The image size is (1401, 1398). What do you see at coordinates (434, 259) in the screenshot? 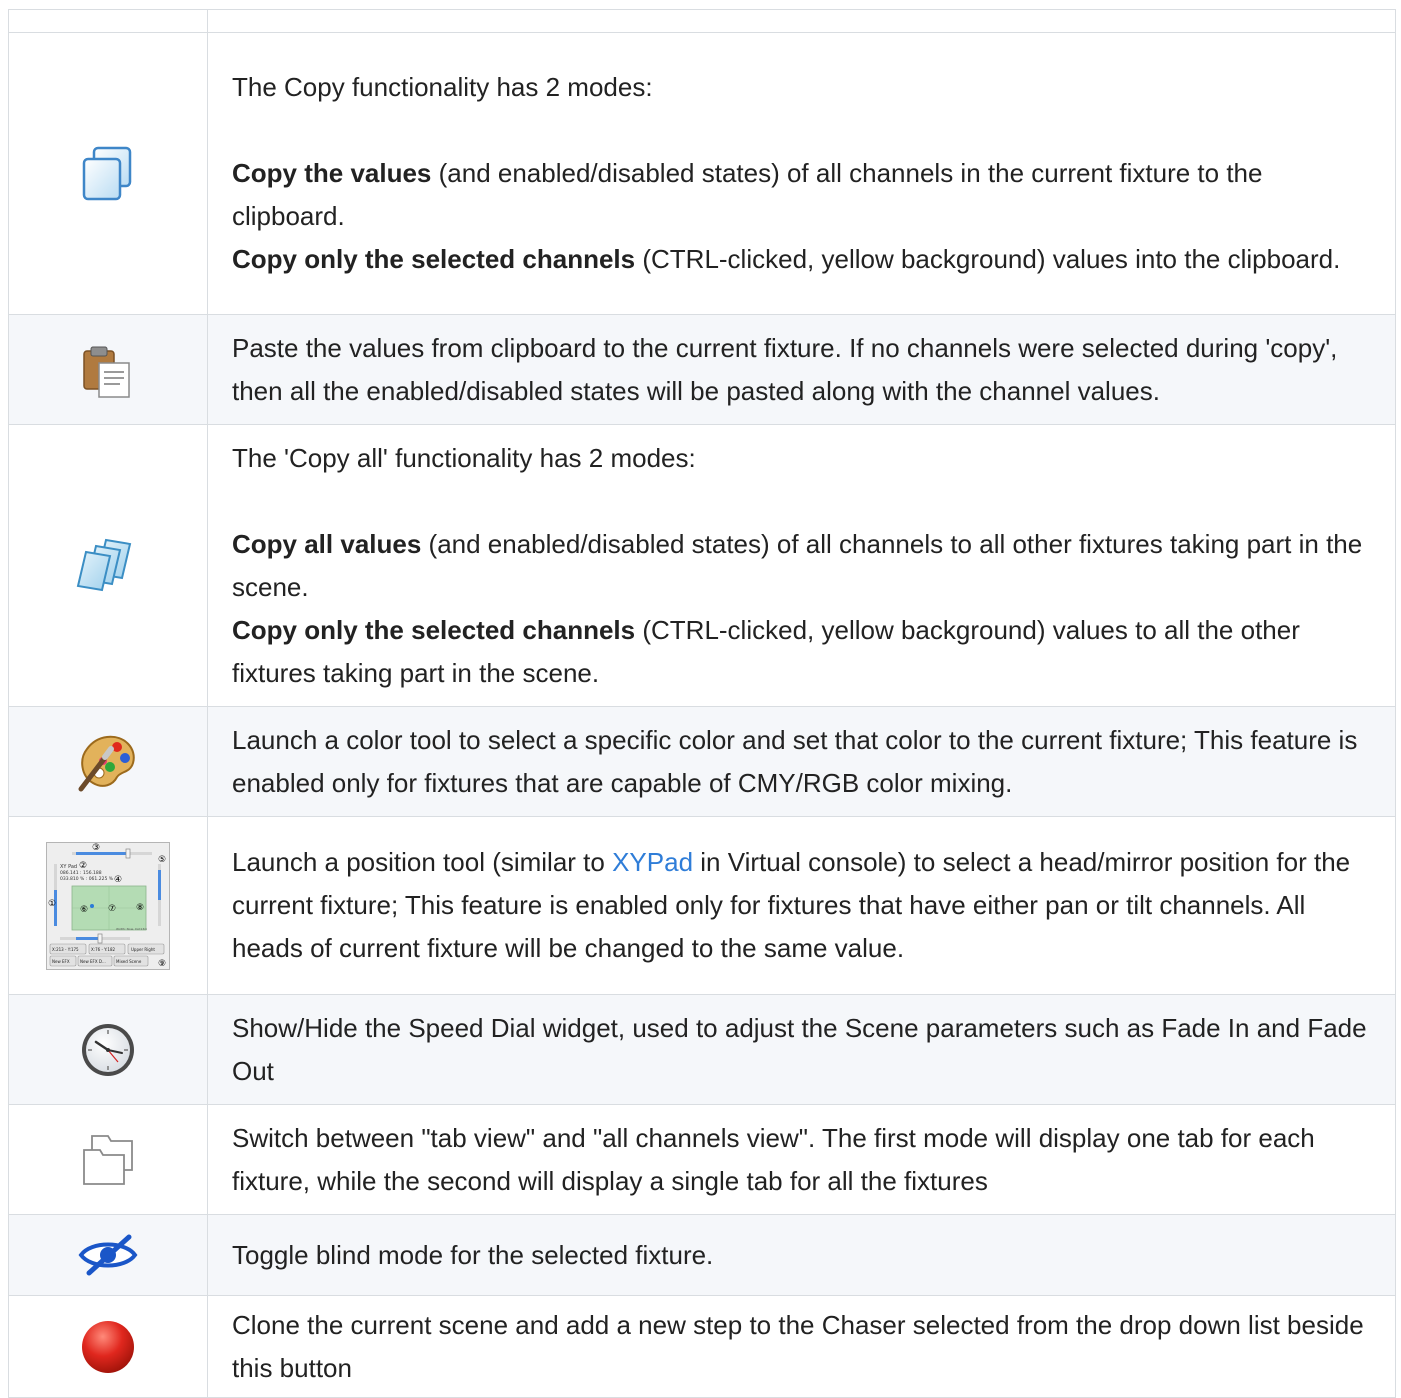
I see `copy-mode-2-bold: Copy only the selected channels` at bounding box center [434, 259].